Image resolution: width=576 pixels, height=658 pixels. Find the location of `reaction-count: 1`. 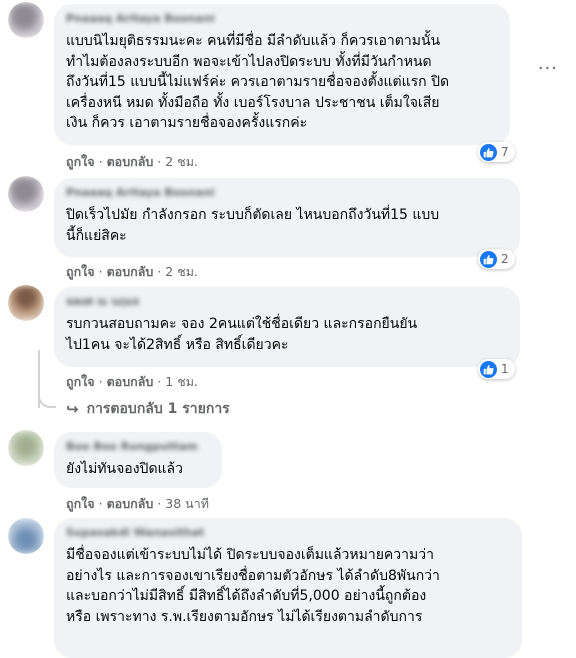

reaction-count: 1 is located at coordinates (496, 369).